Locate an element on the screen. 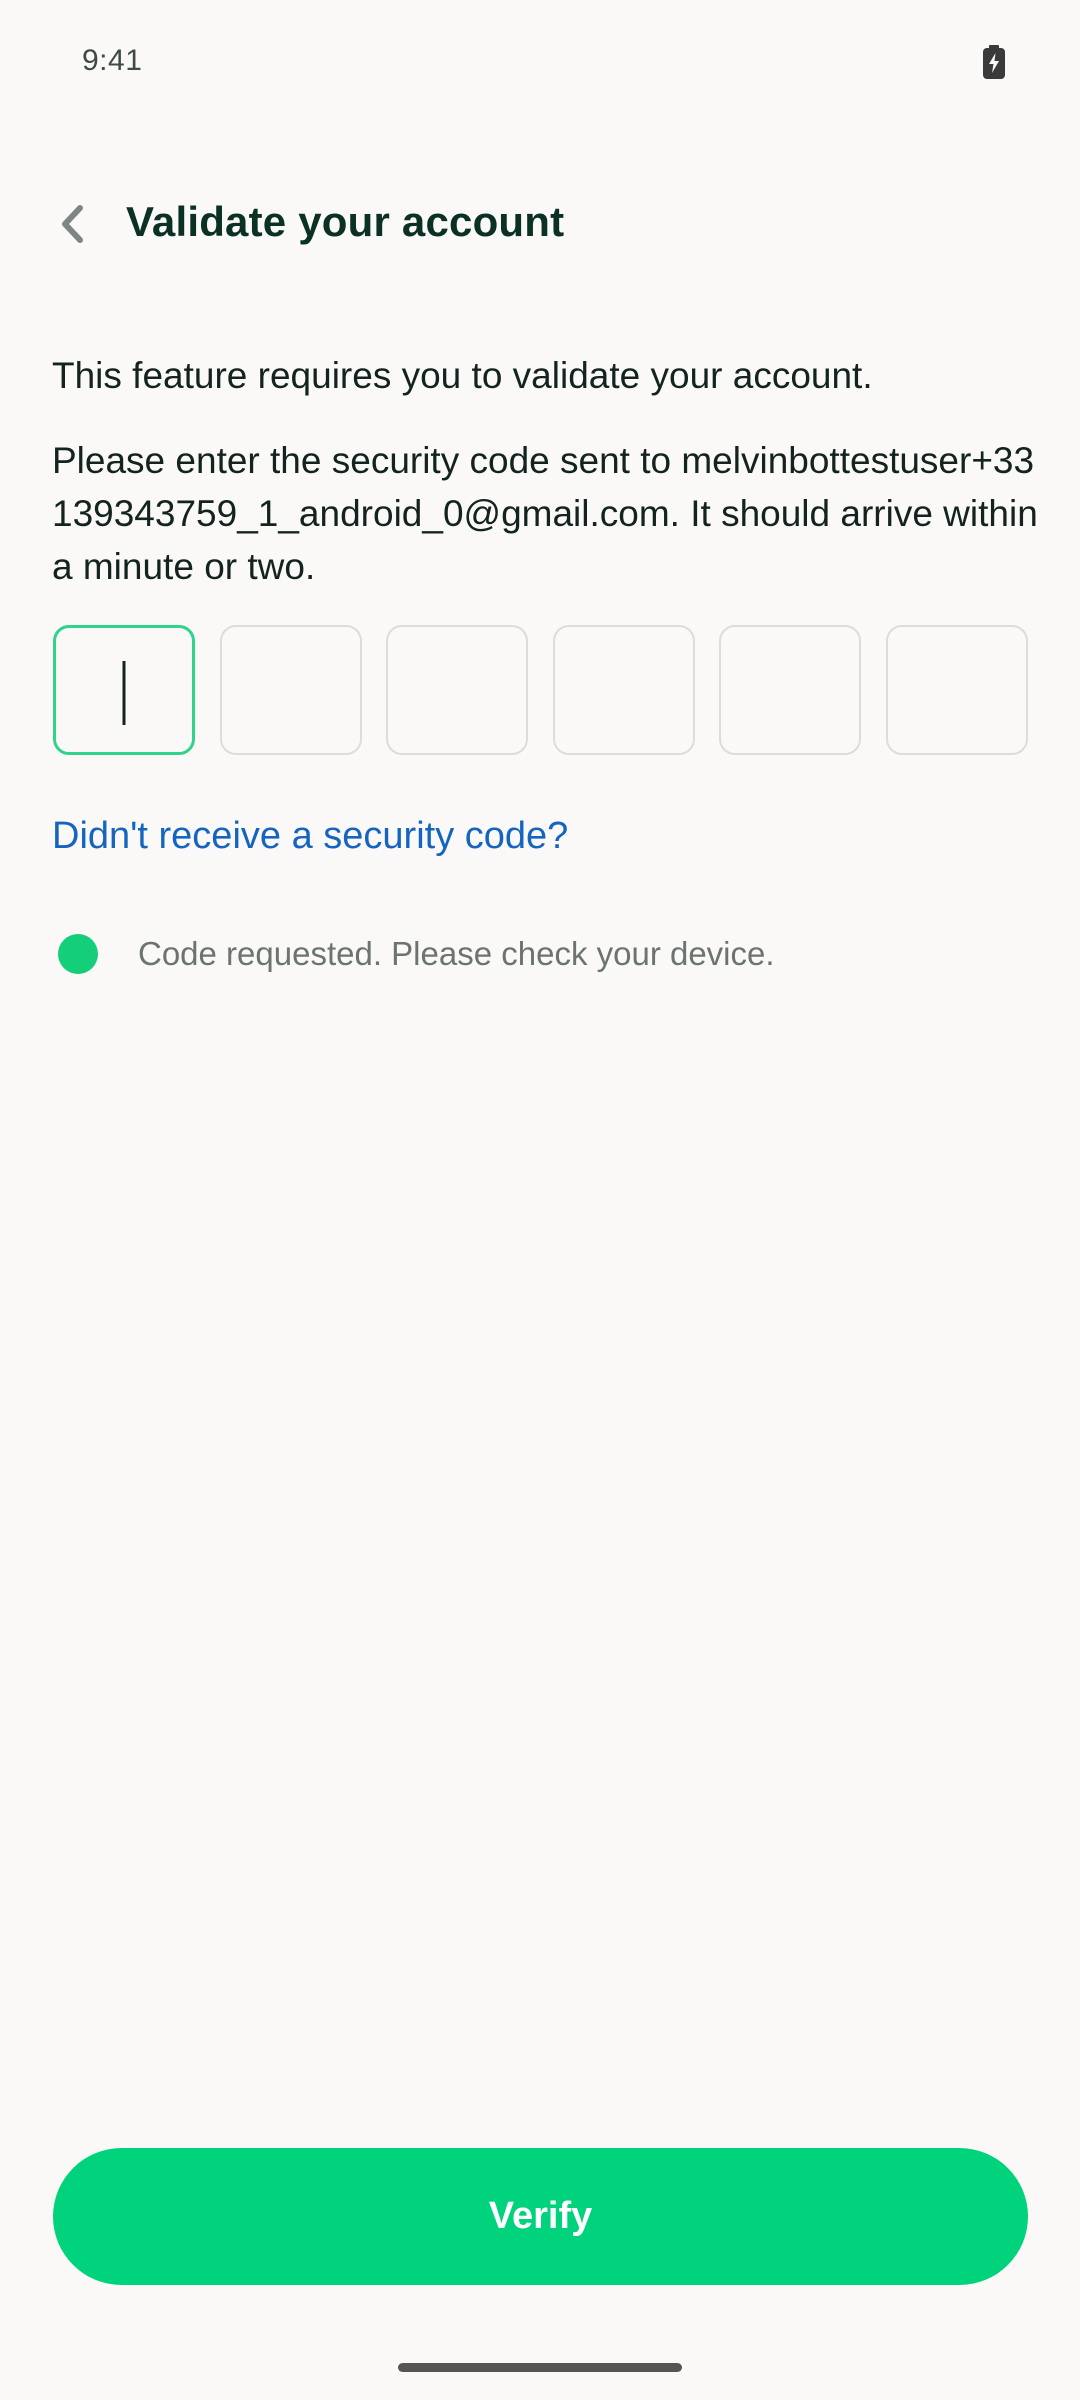 Image resolution: width=1080 pixels, height=2400 pixels. back-button is located at coordinates (72, 224).